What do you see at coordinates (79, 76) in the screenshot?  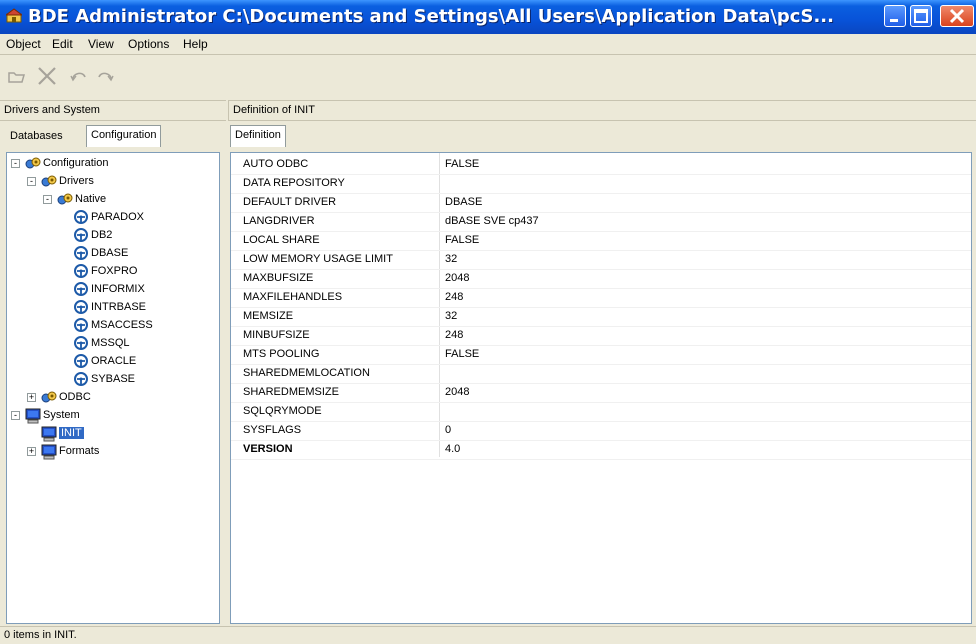 I see `undo-icon` at bounding box center [79, 76].